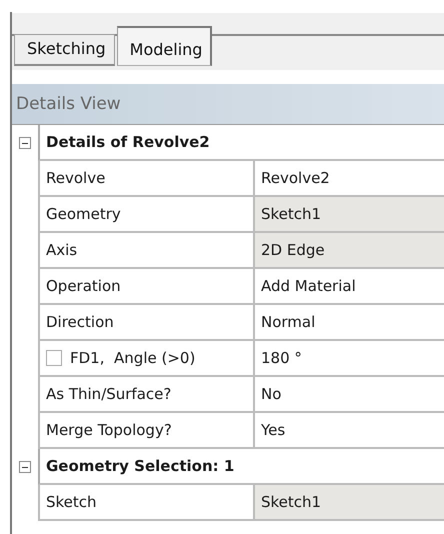 The height and width of the screenshot is (534, 444). Describe the element at coordinates (54, 358) in the screenshot. I see `checkbox` at that location.